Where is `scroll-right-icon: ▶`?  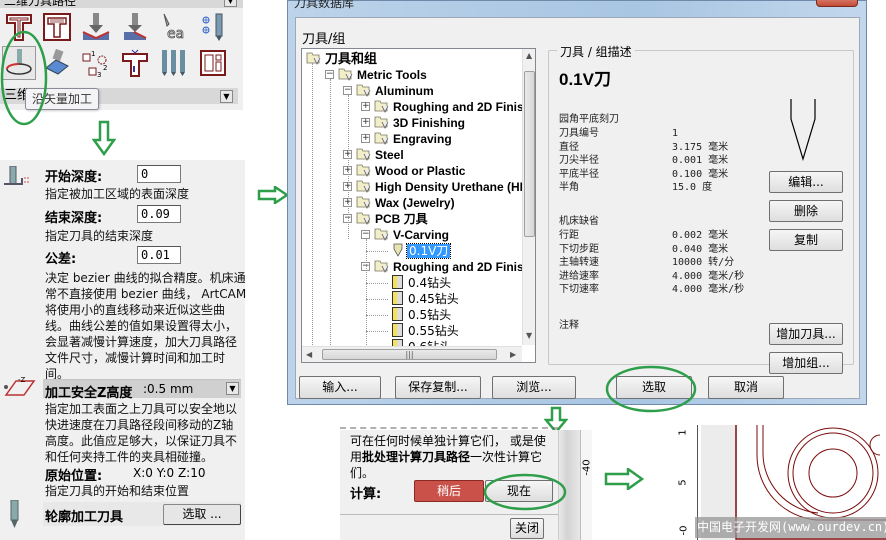
scroll-right-icon: ▶ is located at coordinates (513, 354).